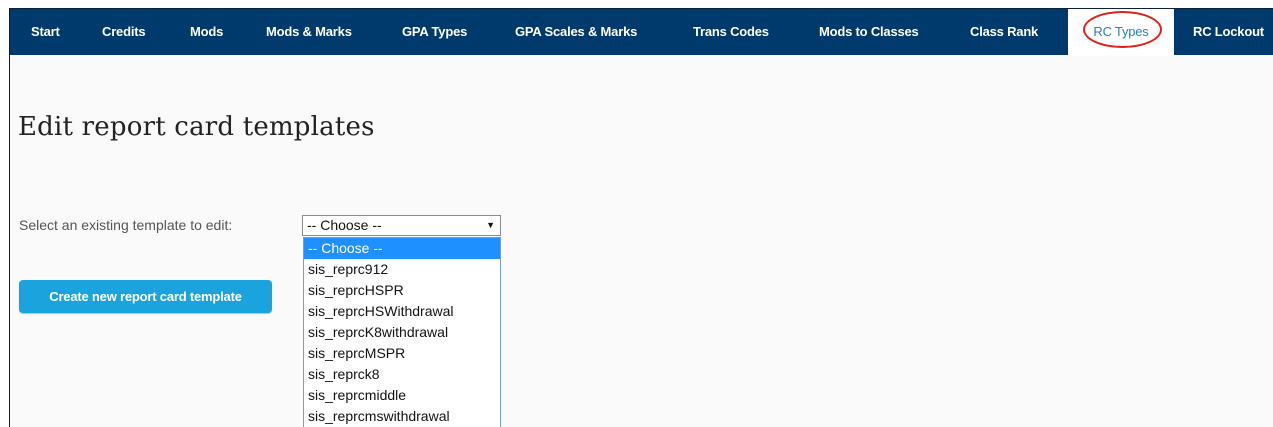 Image resolution: width=1273 pixels, height=427 pixels. I want to click on nav-tab-trans-codes: Trans Codes, so click(731, 32).